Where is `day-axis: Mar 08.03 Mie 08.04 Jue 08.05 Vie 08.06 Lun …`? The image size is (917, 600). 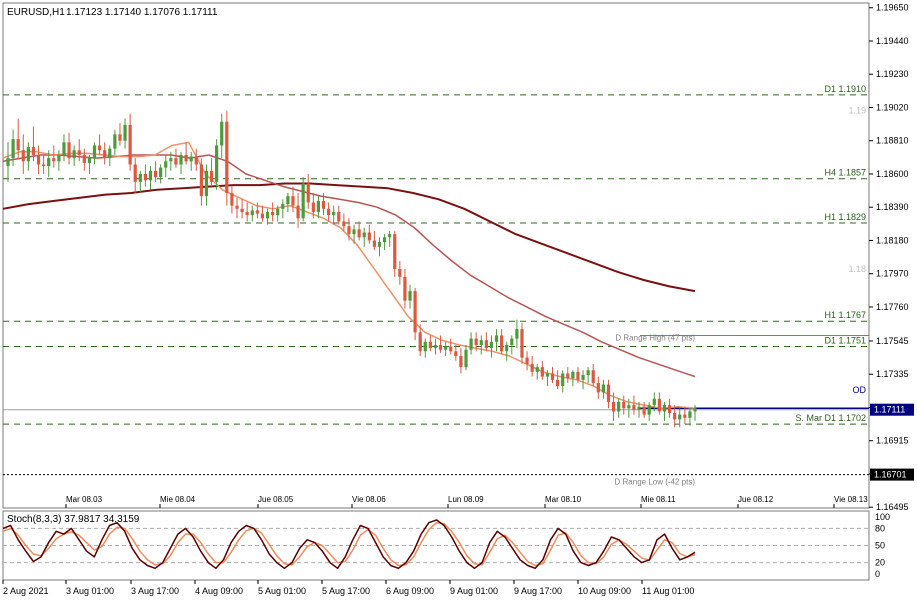 day-axis: Mar 08.03 Mie 08.04 Jue 08.05 Vie 08.06 Lun … is located at coordinates (466, 501).